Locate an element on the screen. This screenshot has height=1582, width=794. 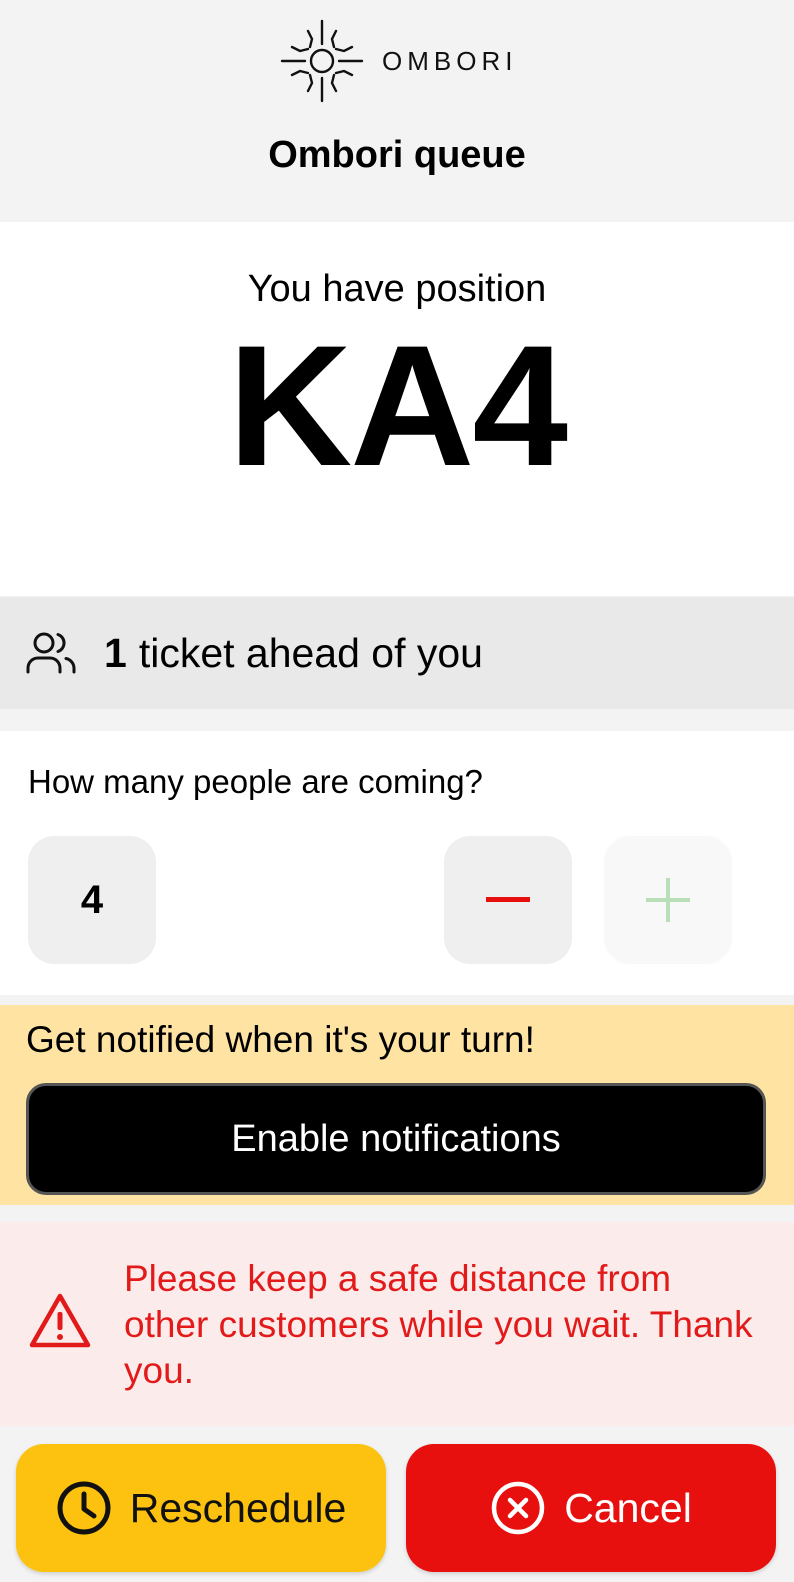
warning-icon is located at coordinates (60, 1320).